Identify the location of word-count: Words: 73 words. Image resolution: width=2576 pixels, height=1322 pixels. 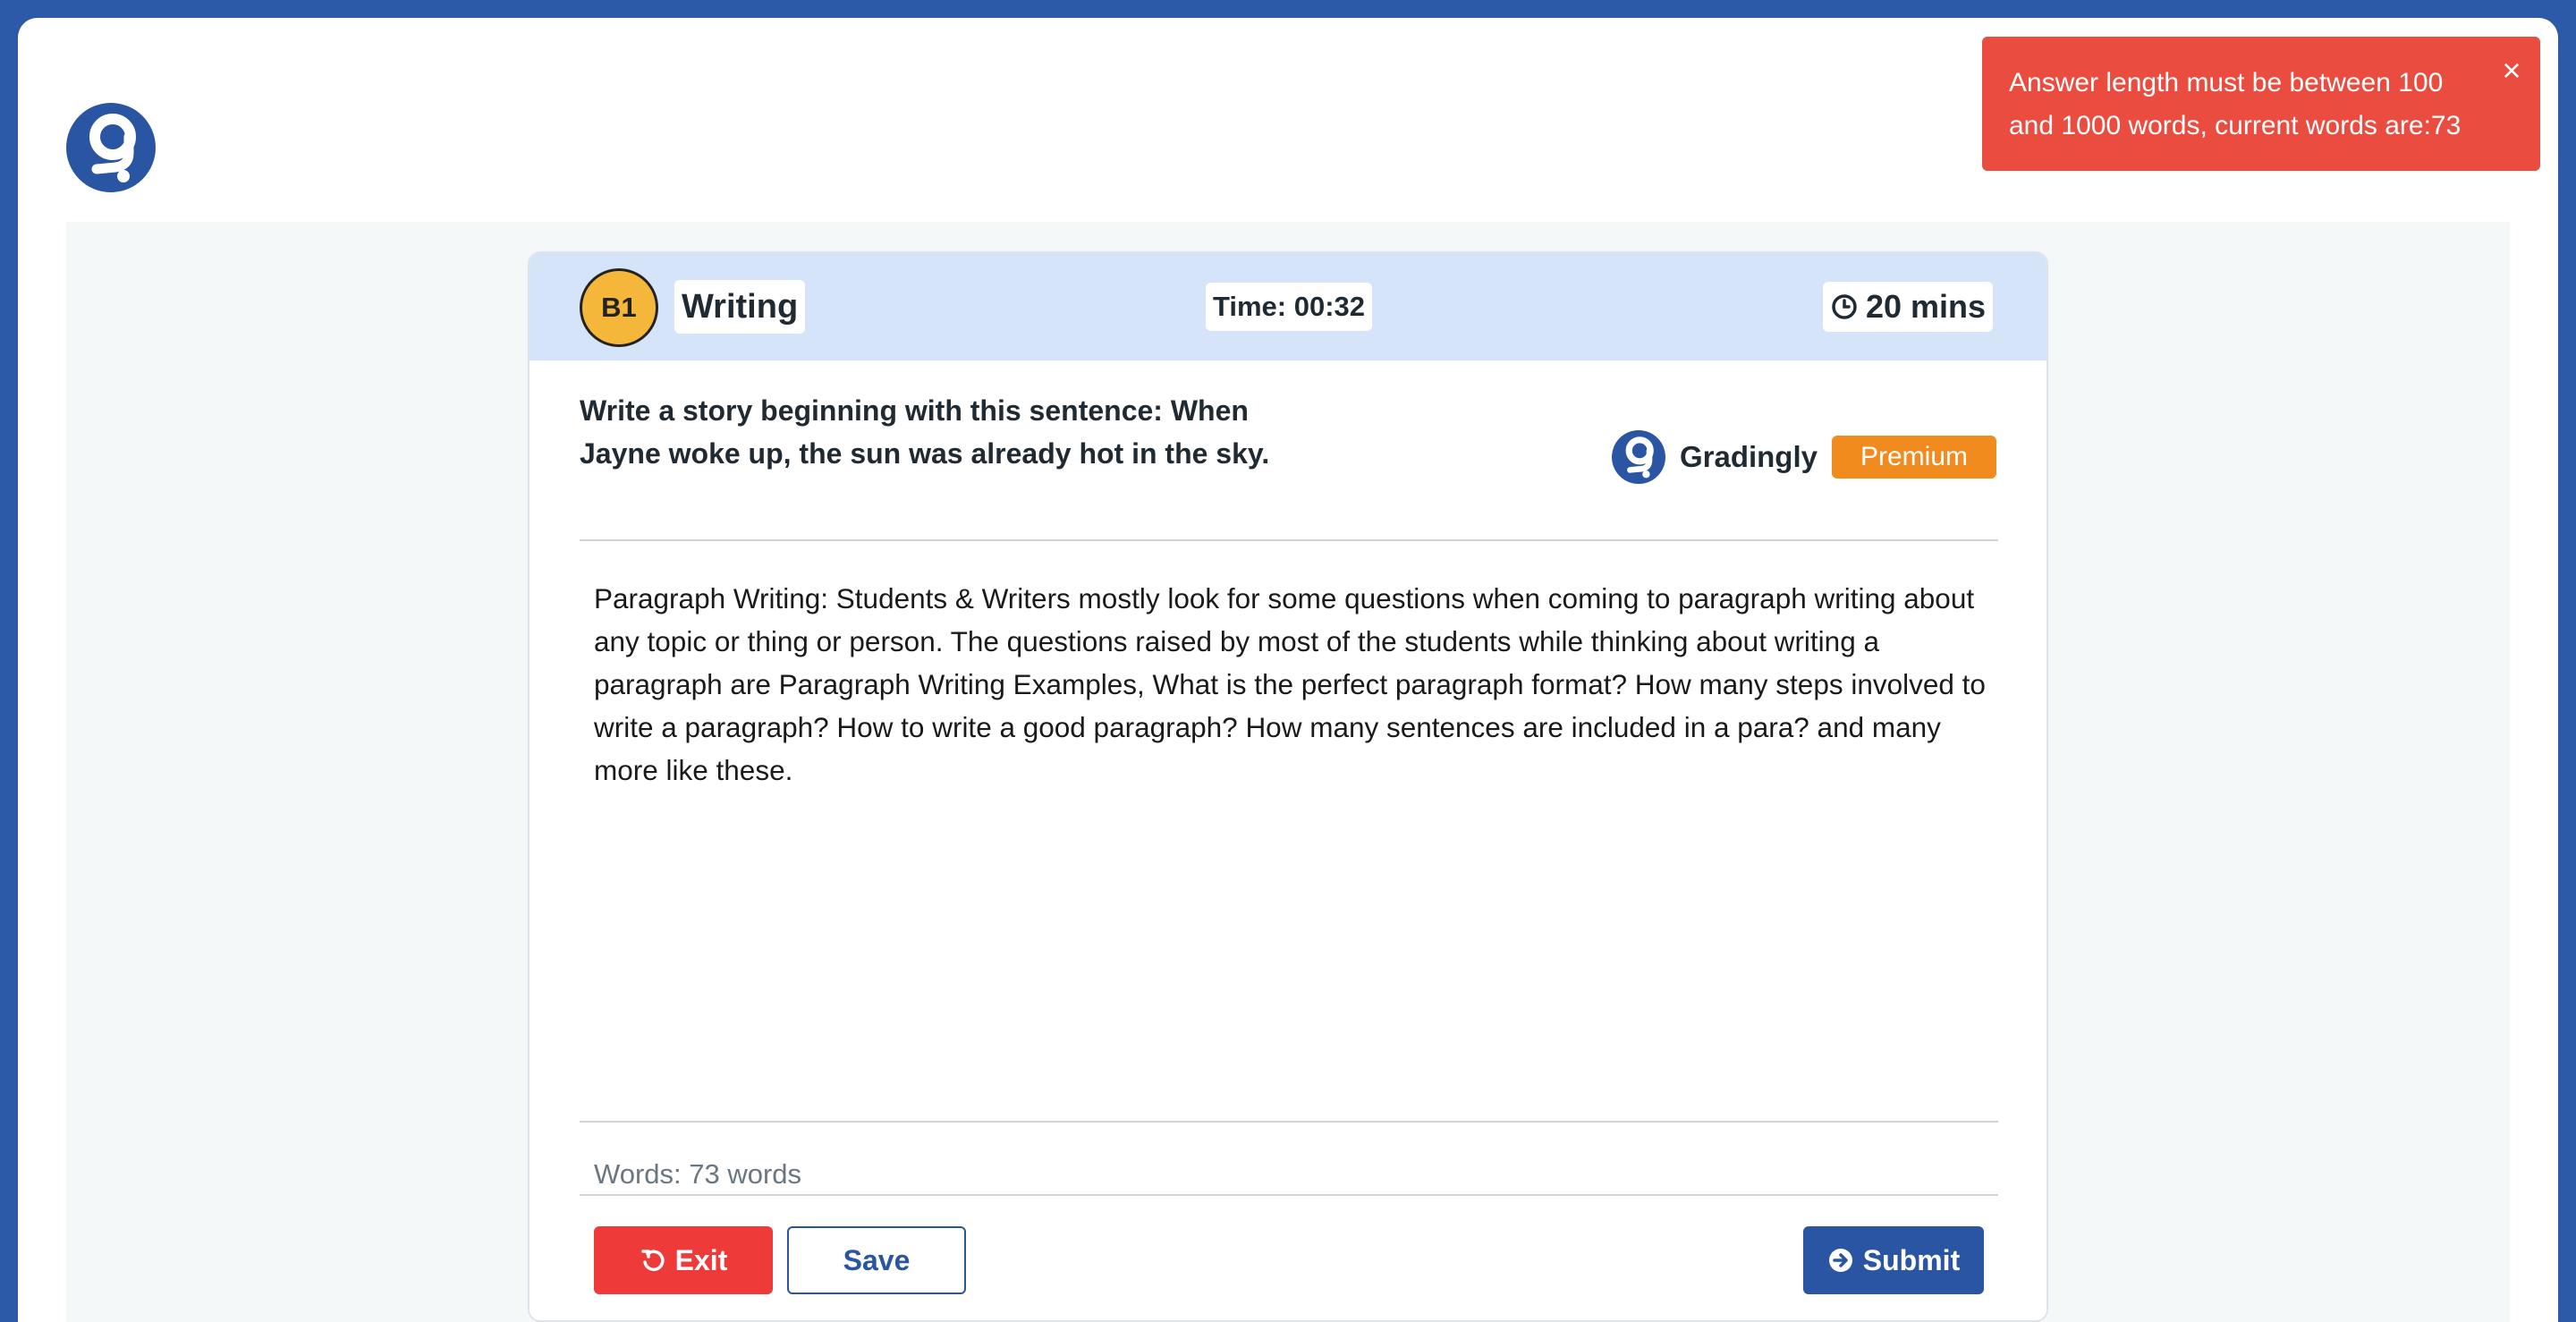
(698, 1174).